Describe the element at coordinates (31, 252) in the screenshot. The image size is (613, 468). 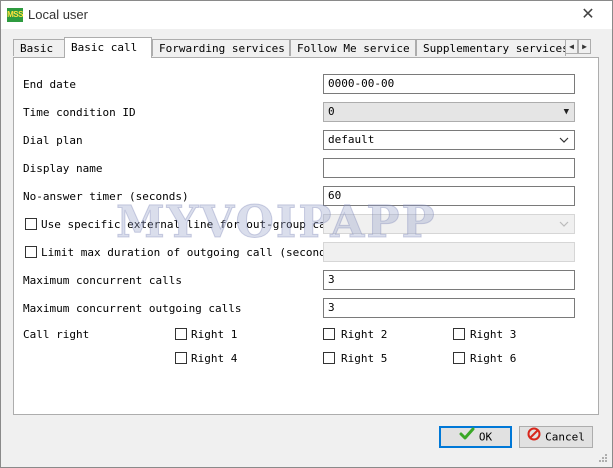
I see `limit-duration-checkbox` at that location.